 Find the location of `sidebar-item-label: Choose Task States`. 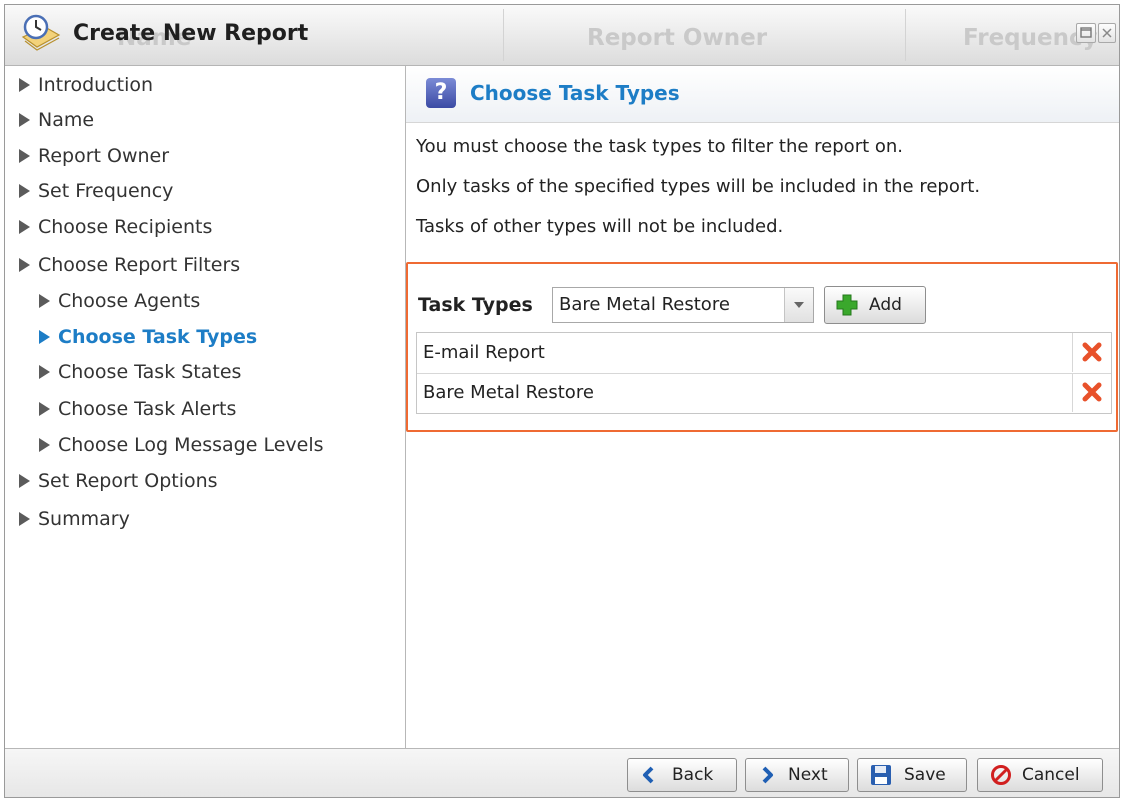

sidebar-item-label: Choose Task States is located at coordinates (150, 372).